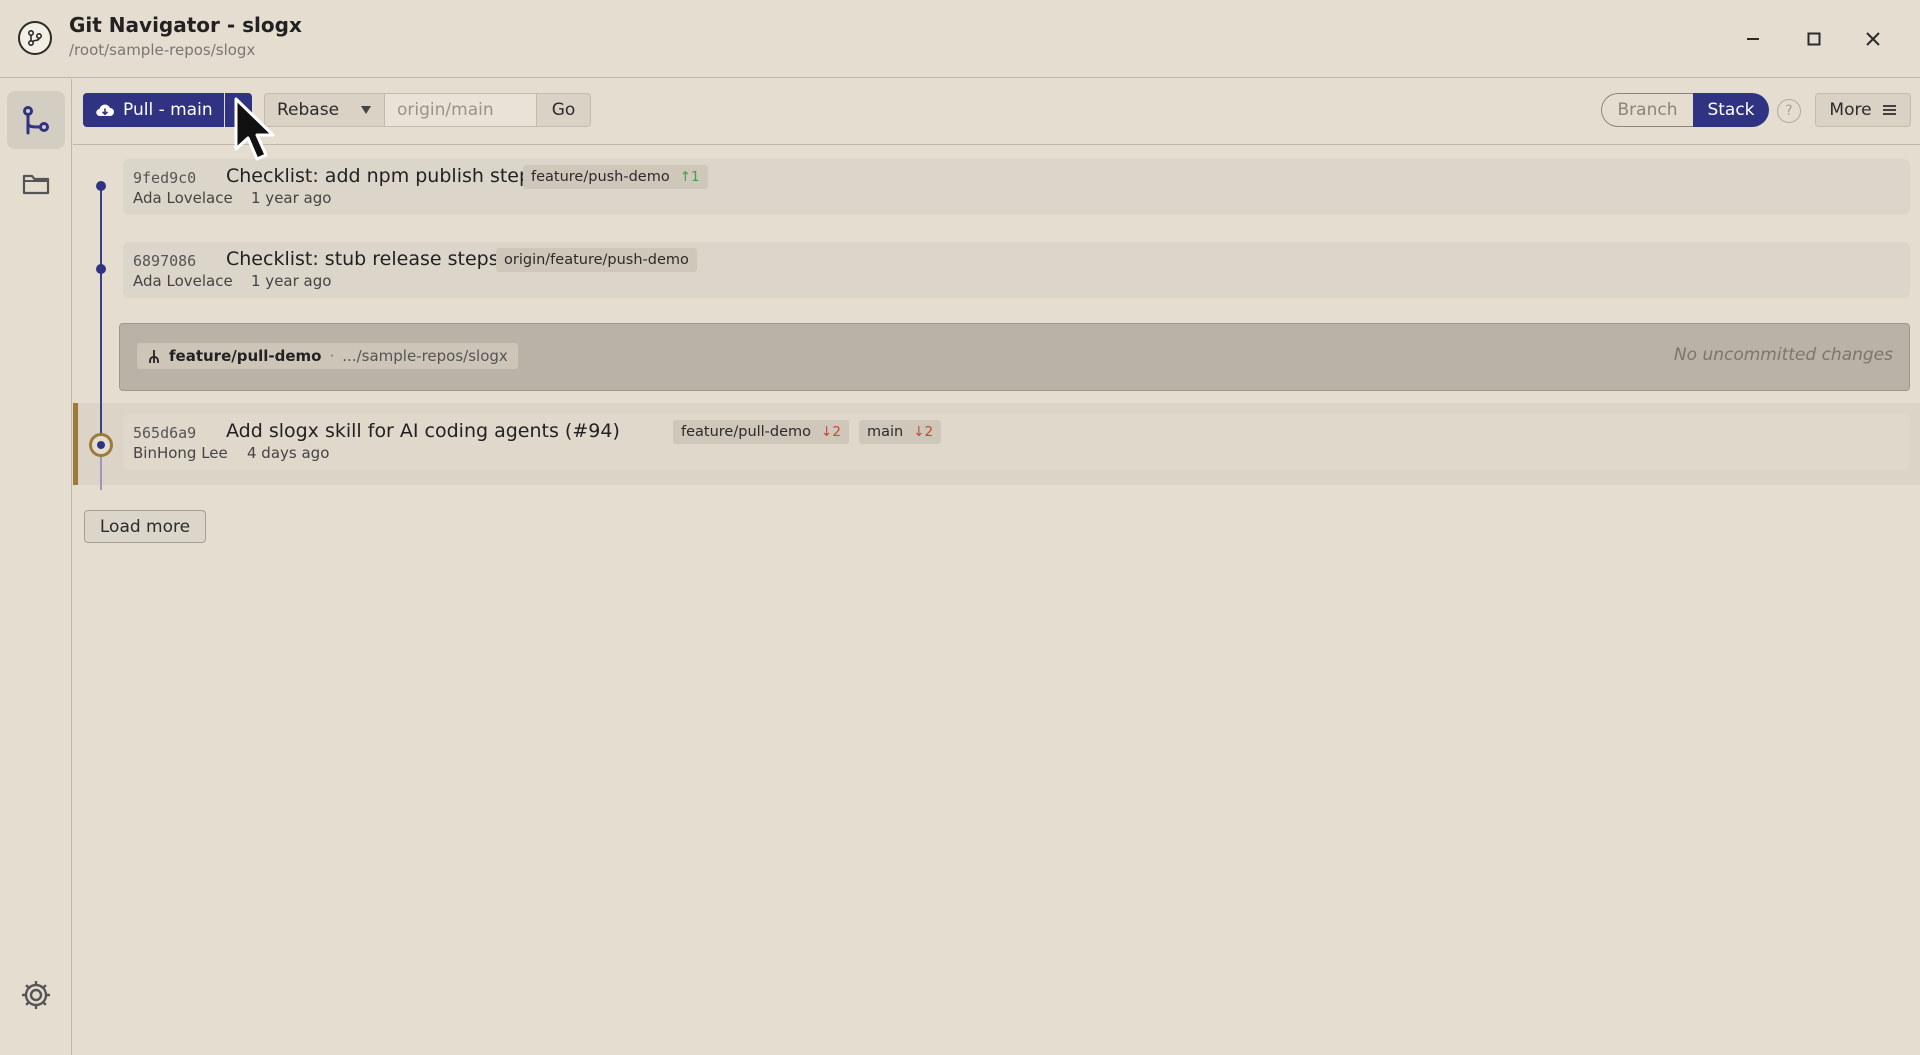 The image size is (1920, 1055). I want to click on view-toggle-stack: Stack, so click(1731, 110).